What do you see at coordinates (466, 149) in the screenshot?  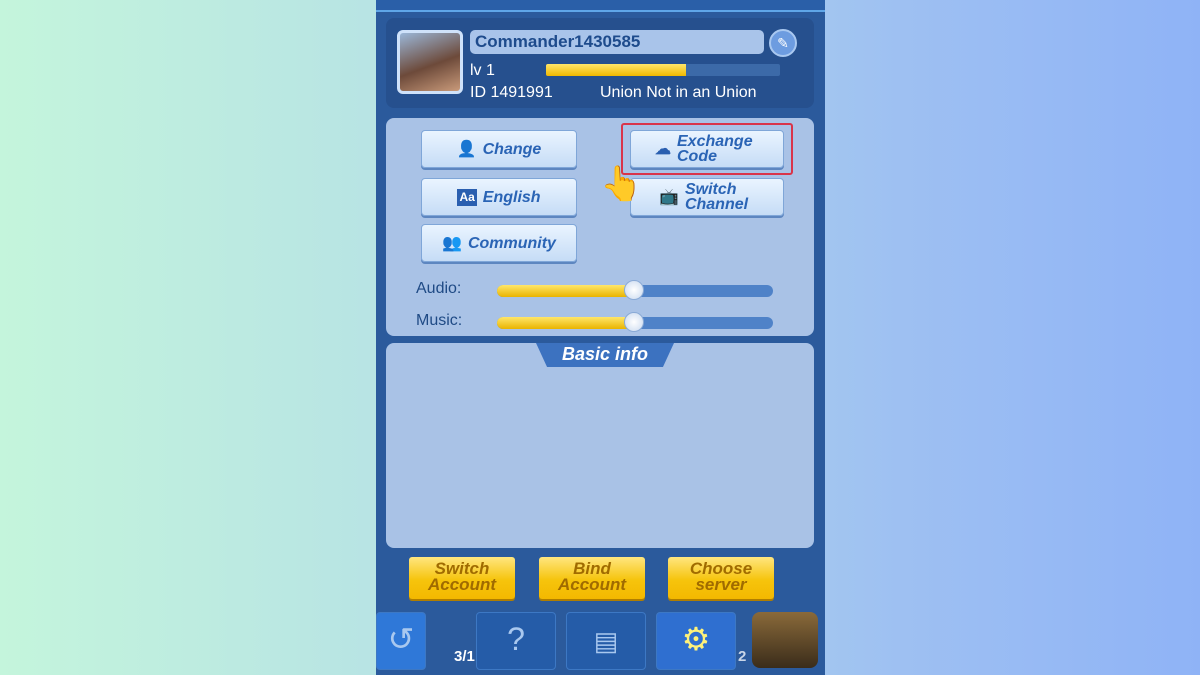 I see `user-icon: 👤` at bounding box center [466, 149].